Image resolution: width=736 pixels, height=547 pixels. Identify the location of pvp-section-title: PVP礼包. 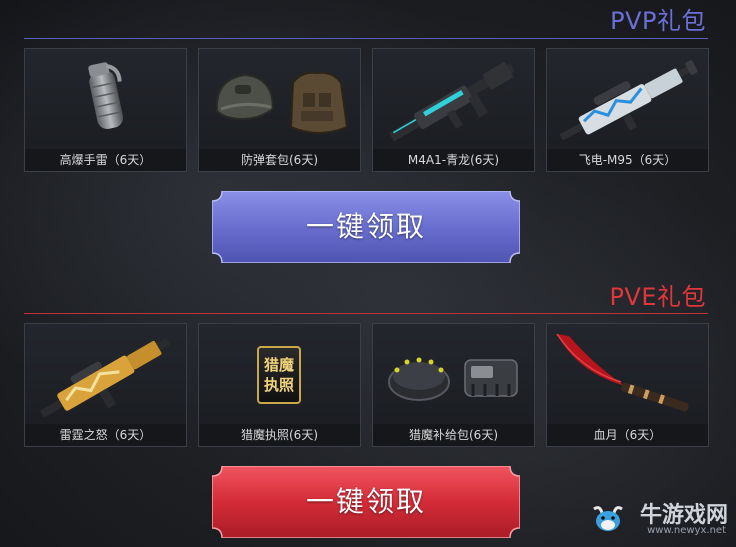
(658, 21).